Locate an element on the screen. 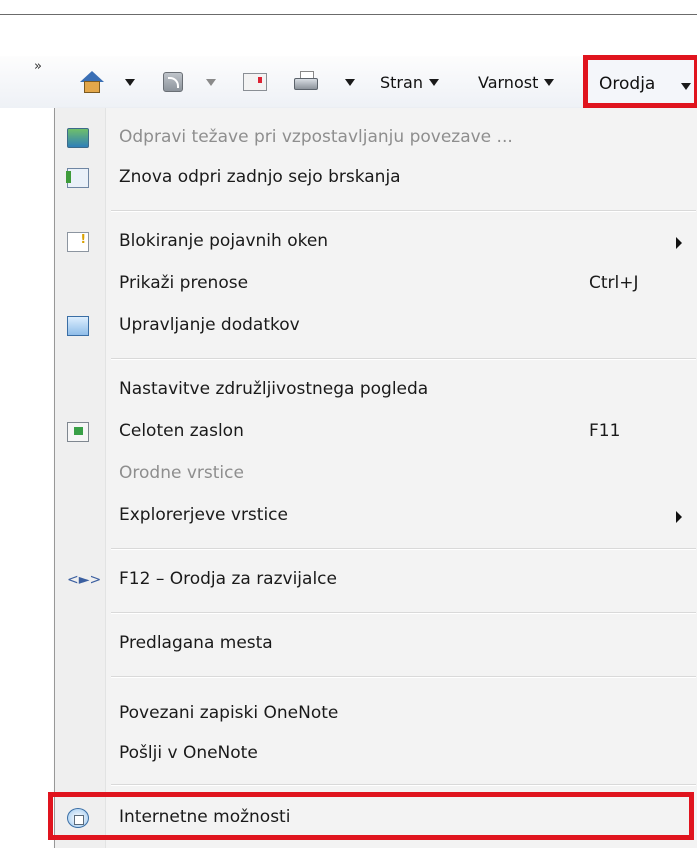 This screenshot has height=848, width=697. home-icon is located at coordinates (92, 82).